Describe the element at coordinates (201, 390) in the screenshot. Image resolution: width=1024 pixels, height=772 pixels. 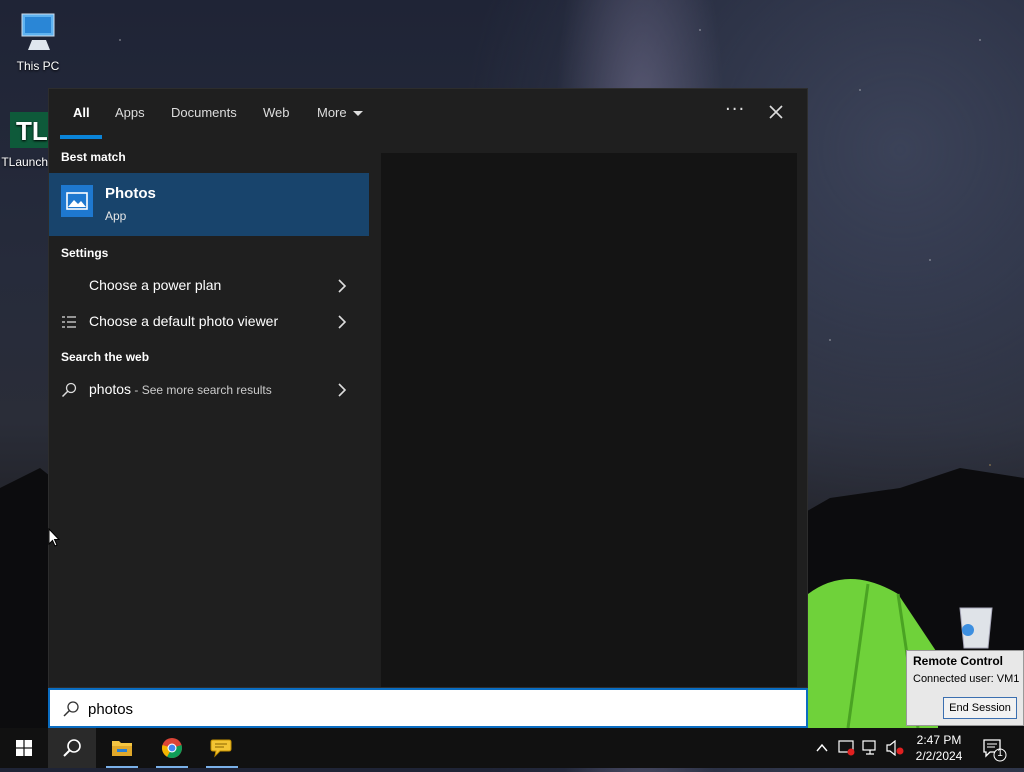
I see `web-suffix: - See more search results` at that location.